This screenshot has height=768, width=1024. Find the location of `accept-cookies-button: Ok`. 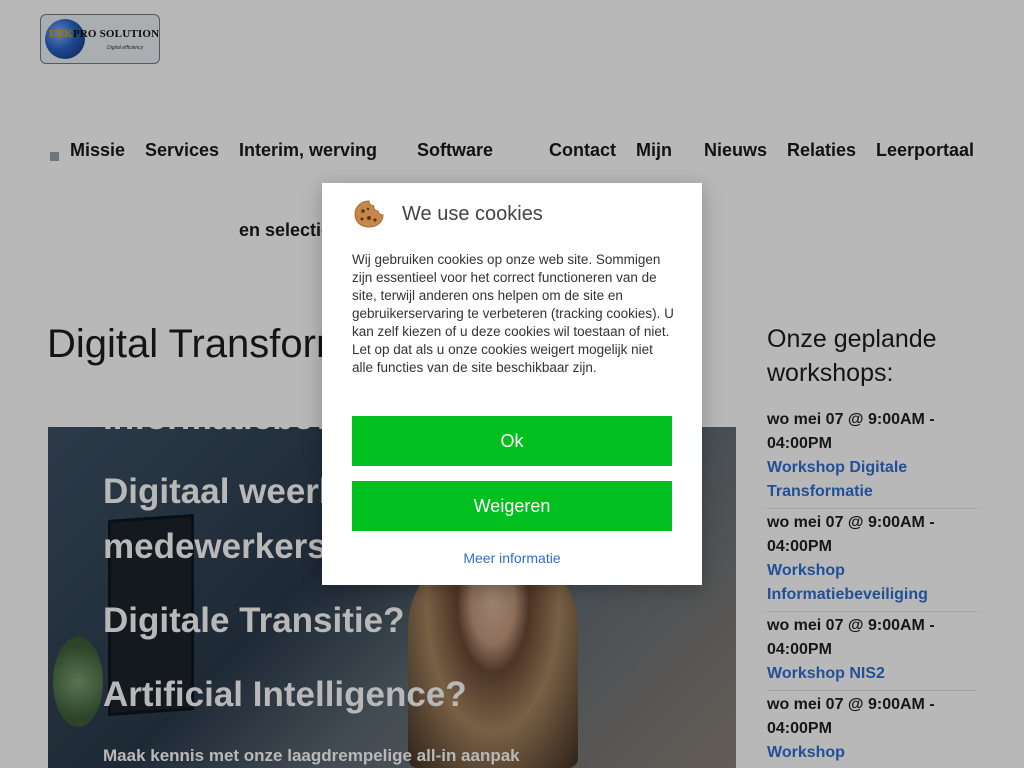

accept-cookies-button: Ok is located at coordinates (512, 441).